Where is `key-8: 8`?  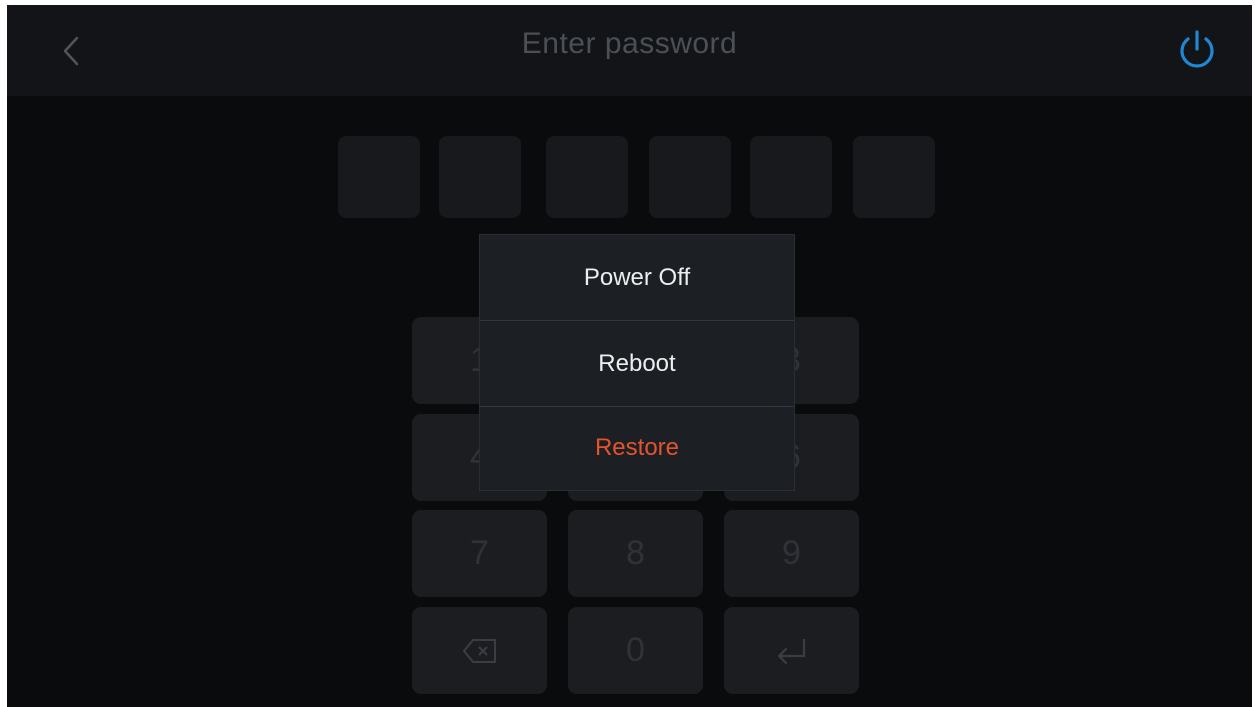
key-8: 8 is located at coordinates (635, 553).